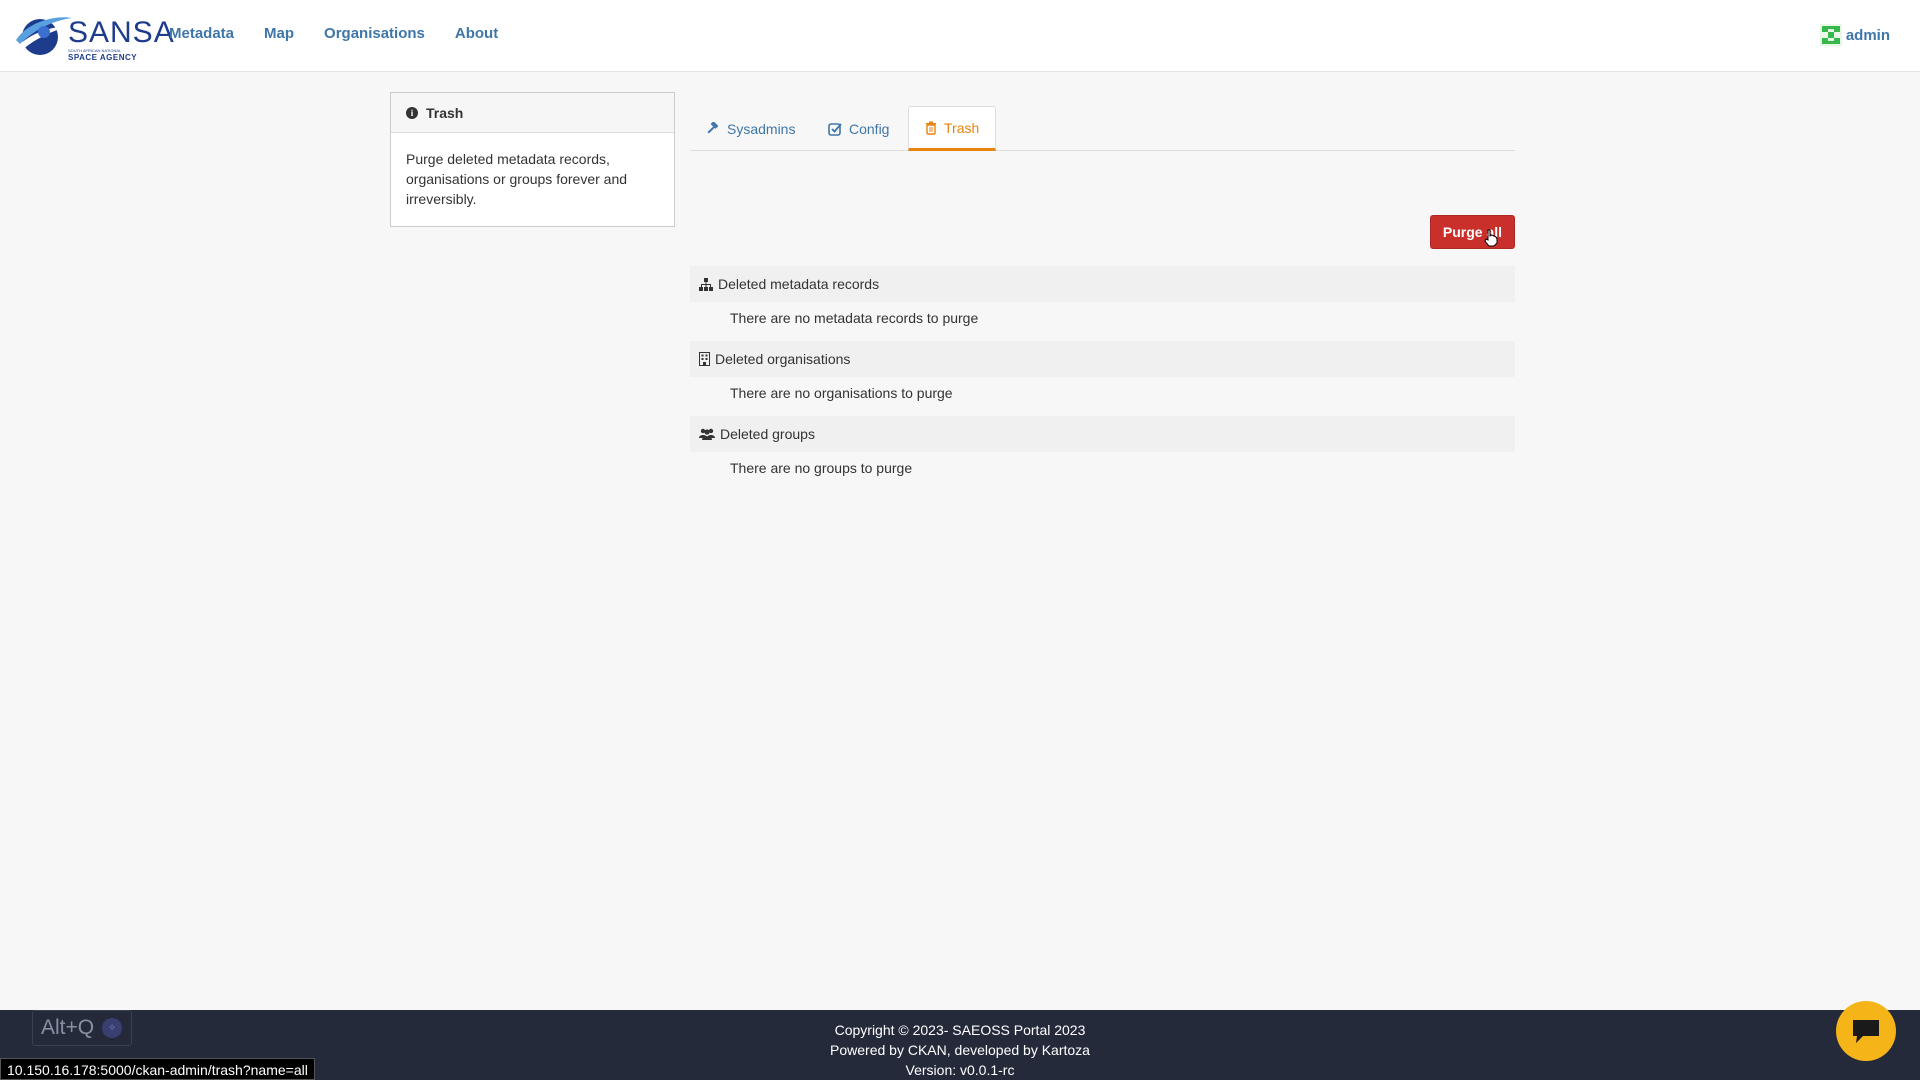 The height and width of the screenshot is (1080, 1920). I want to click on section-deleted-metadata: Deleted metadata records, so click(1102, 284).